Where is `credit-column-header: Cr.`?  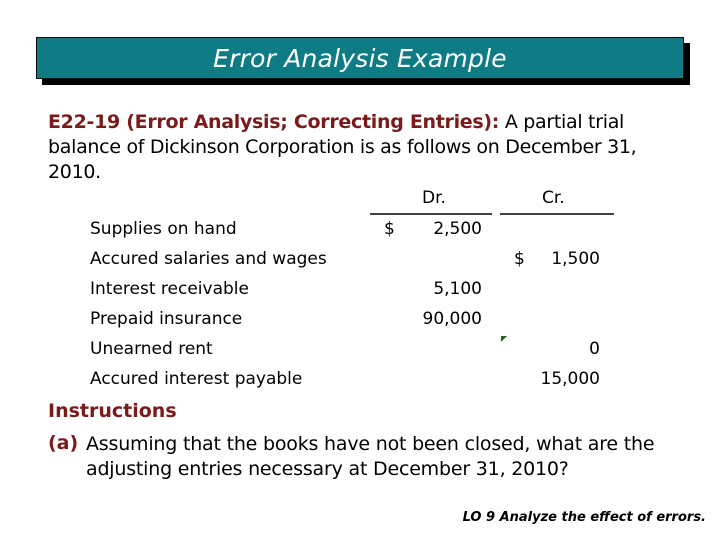
credit-column-header: Cr. is located at coordinates (553, 198).